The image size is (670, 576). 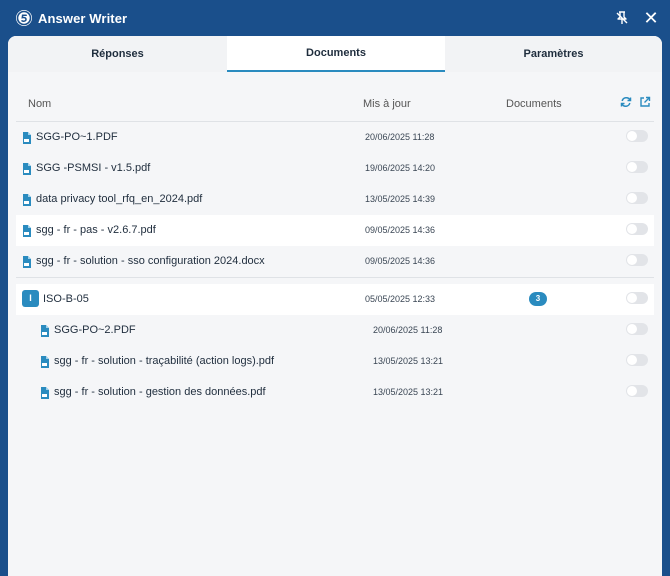 I want to click on folder-name: ISO-B-05, so click(x=66, y=299).